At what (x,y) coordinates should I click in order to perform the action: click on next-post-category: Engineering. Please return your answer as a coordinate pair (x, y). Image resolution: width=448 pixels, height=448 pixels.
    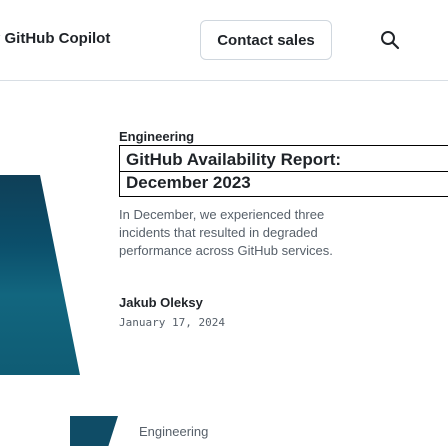
    Looking at the image, I should click on (173, 431).